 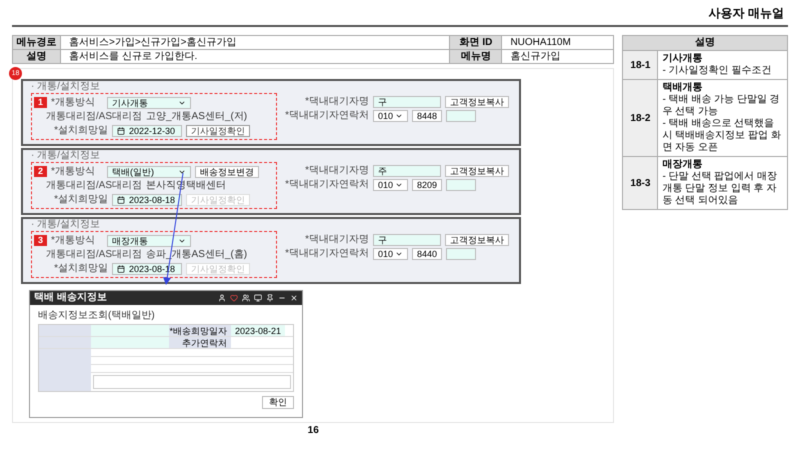 What do you see at coordinates (640, 183) in the screenshot?
I see `row-id: 18-3` at bounding box center [640, 183].